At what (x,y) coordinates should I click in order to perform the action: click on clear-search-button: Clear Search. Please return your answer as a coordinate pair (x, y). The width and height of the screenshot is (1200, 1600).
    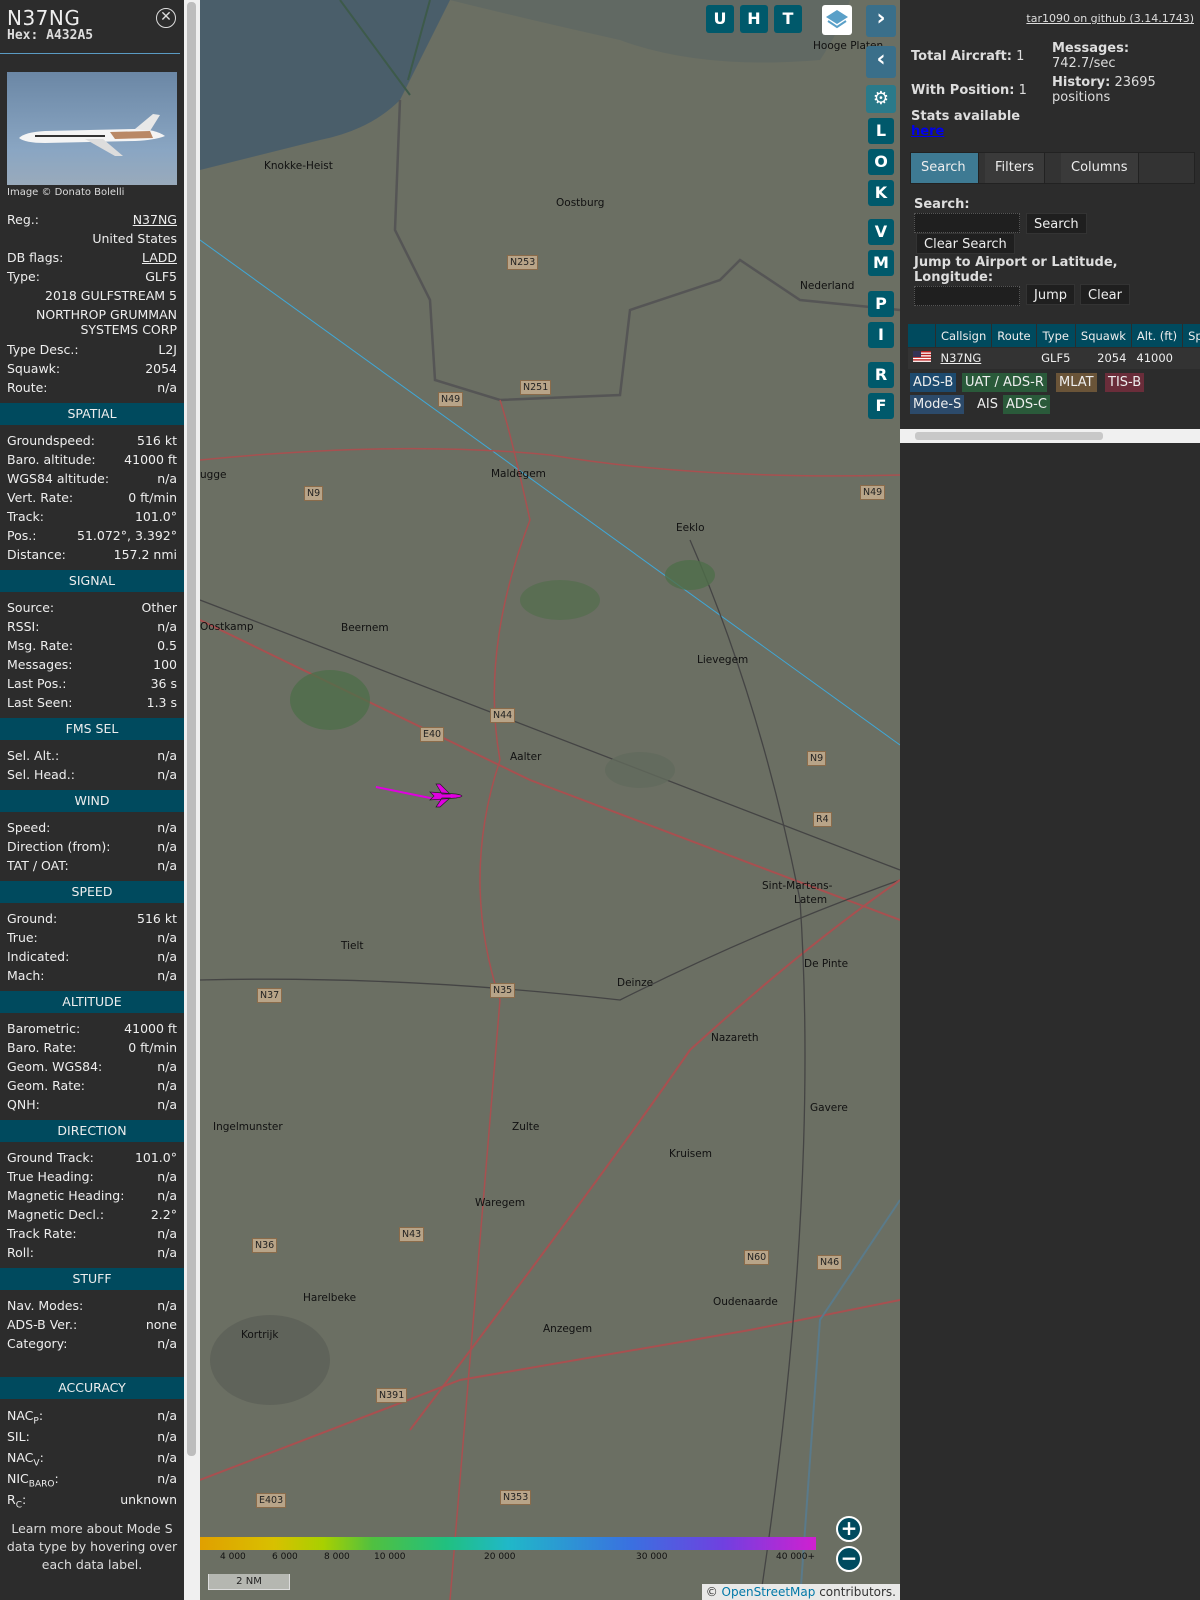
    Looking at the image, I should click on (965, 243).